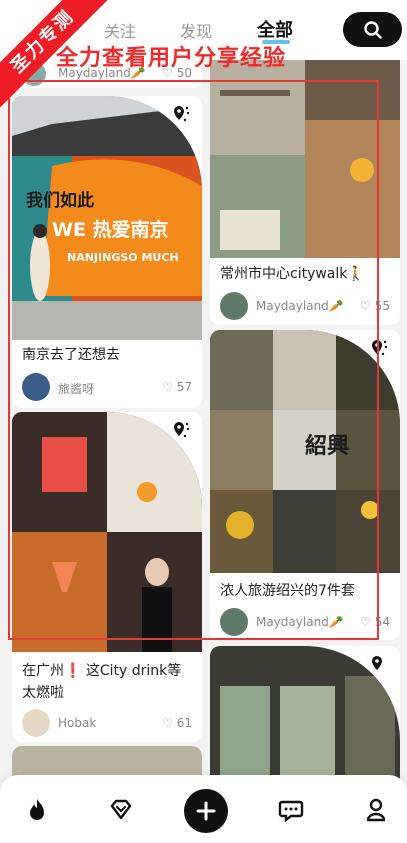  Describe the element at coordinates (196, 30) in the screenshot. I see `tab-discover: 发现` at that location.